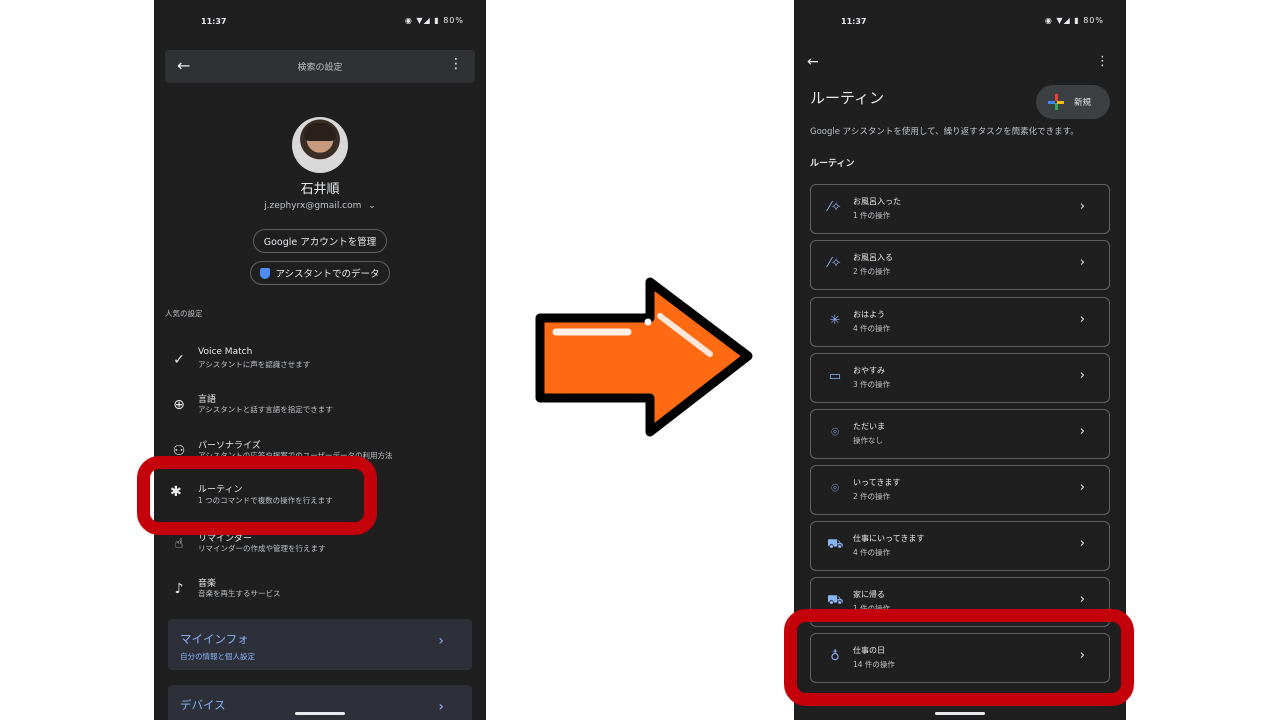 This screenshot has width=1280, height=720. What do you see at coordinates (318, 364) in the screenshot?
I see `menu-item-voice-match: ✓ Voice Match アシスタントに声を認識させます` at bounding box center [318, 364].